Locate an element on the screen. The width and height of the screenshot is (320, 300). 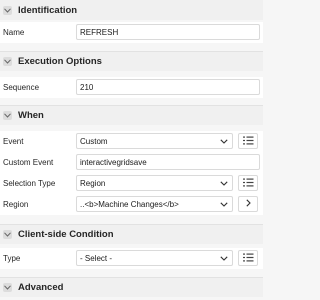
field-label: Type is located at coordinates (12, 258).